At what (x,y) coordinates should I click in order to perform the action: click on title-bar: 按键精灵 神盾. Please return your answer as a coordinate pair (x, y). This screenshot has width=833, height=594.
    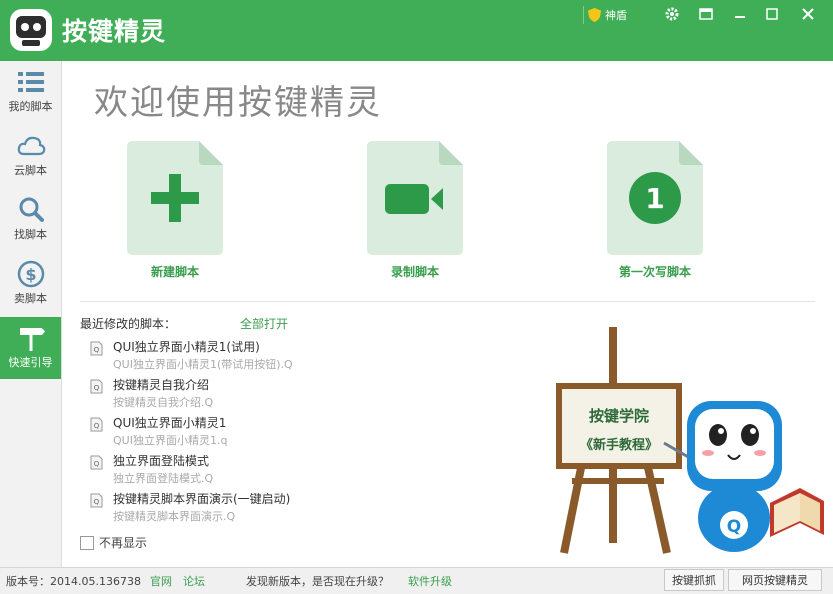
    Looking at the image, I should click on (416, 30).